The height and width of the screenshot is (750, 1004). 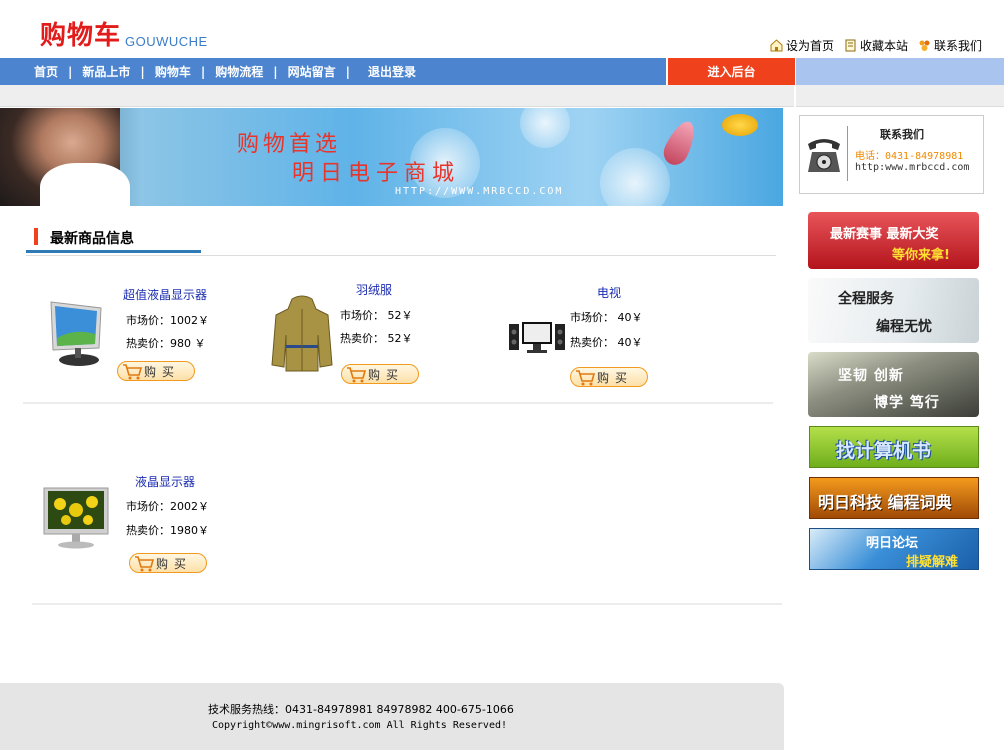 What do you see at coordinates (479, 191) in the screenshot?
I see `banner-url: HTTP://WWW.MRBCCD.COM` at bounding box center [479, 191].